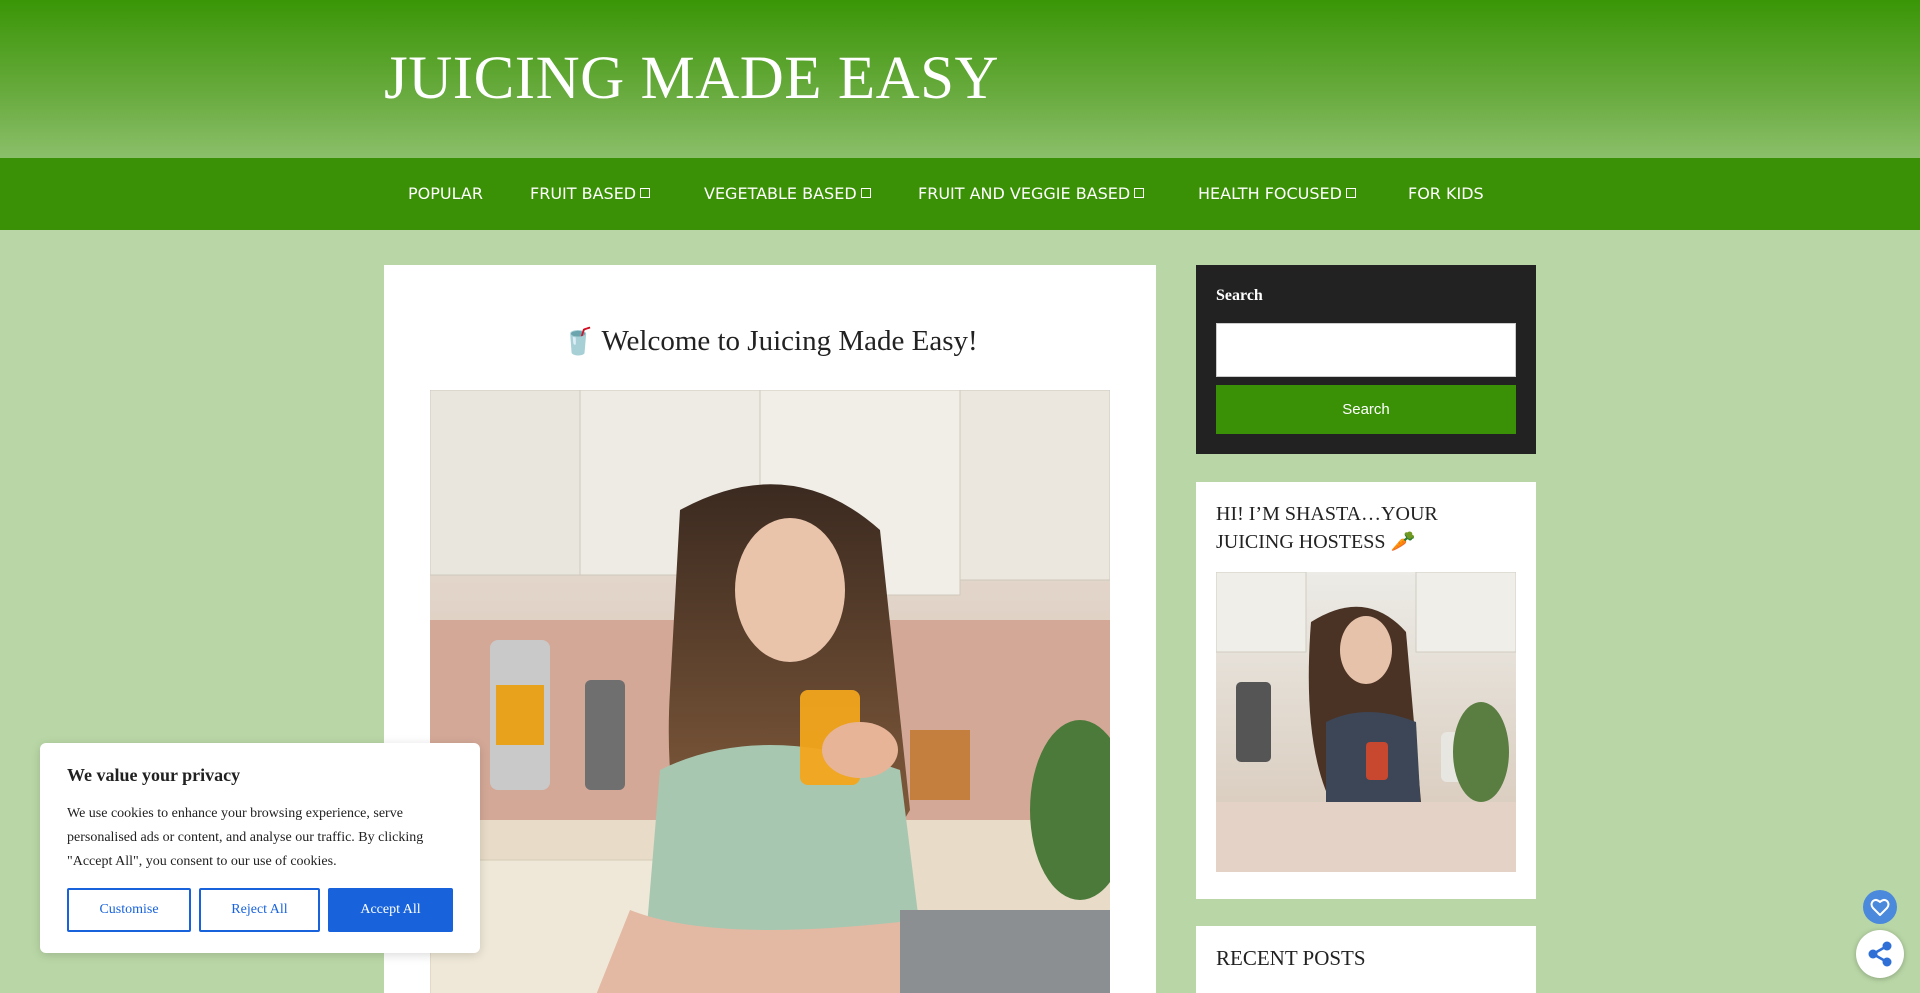  I want to click on search-button: Search, so click(1366, 409).